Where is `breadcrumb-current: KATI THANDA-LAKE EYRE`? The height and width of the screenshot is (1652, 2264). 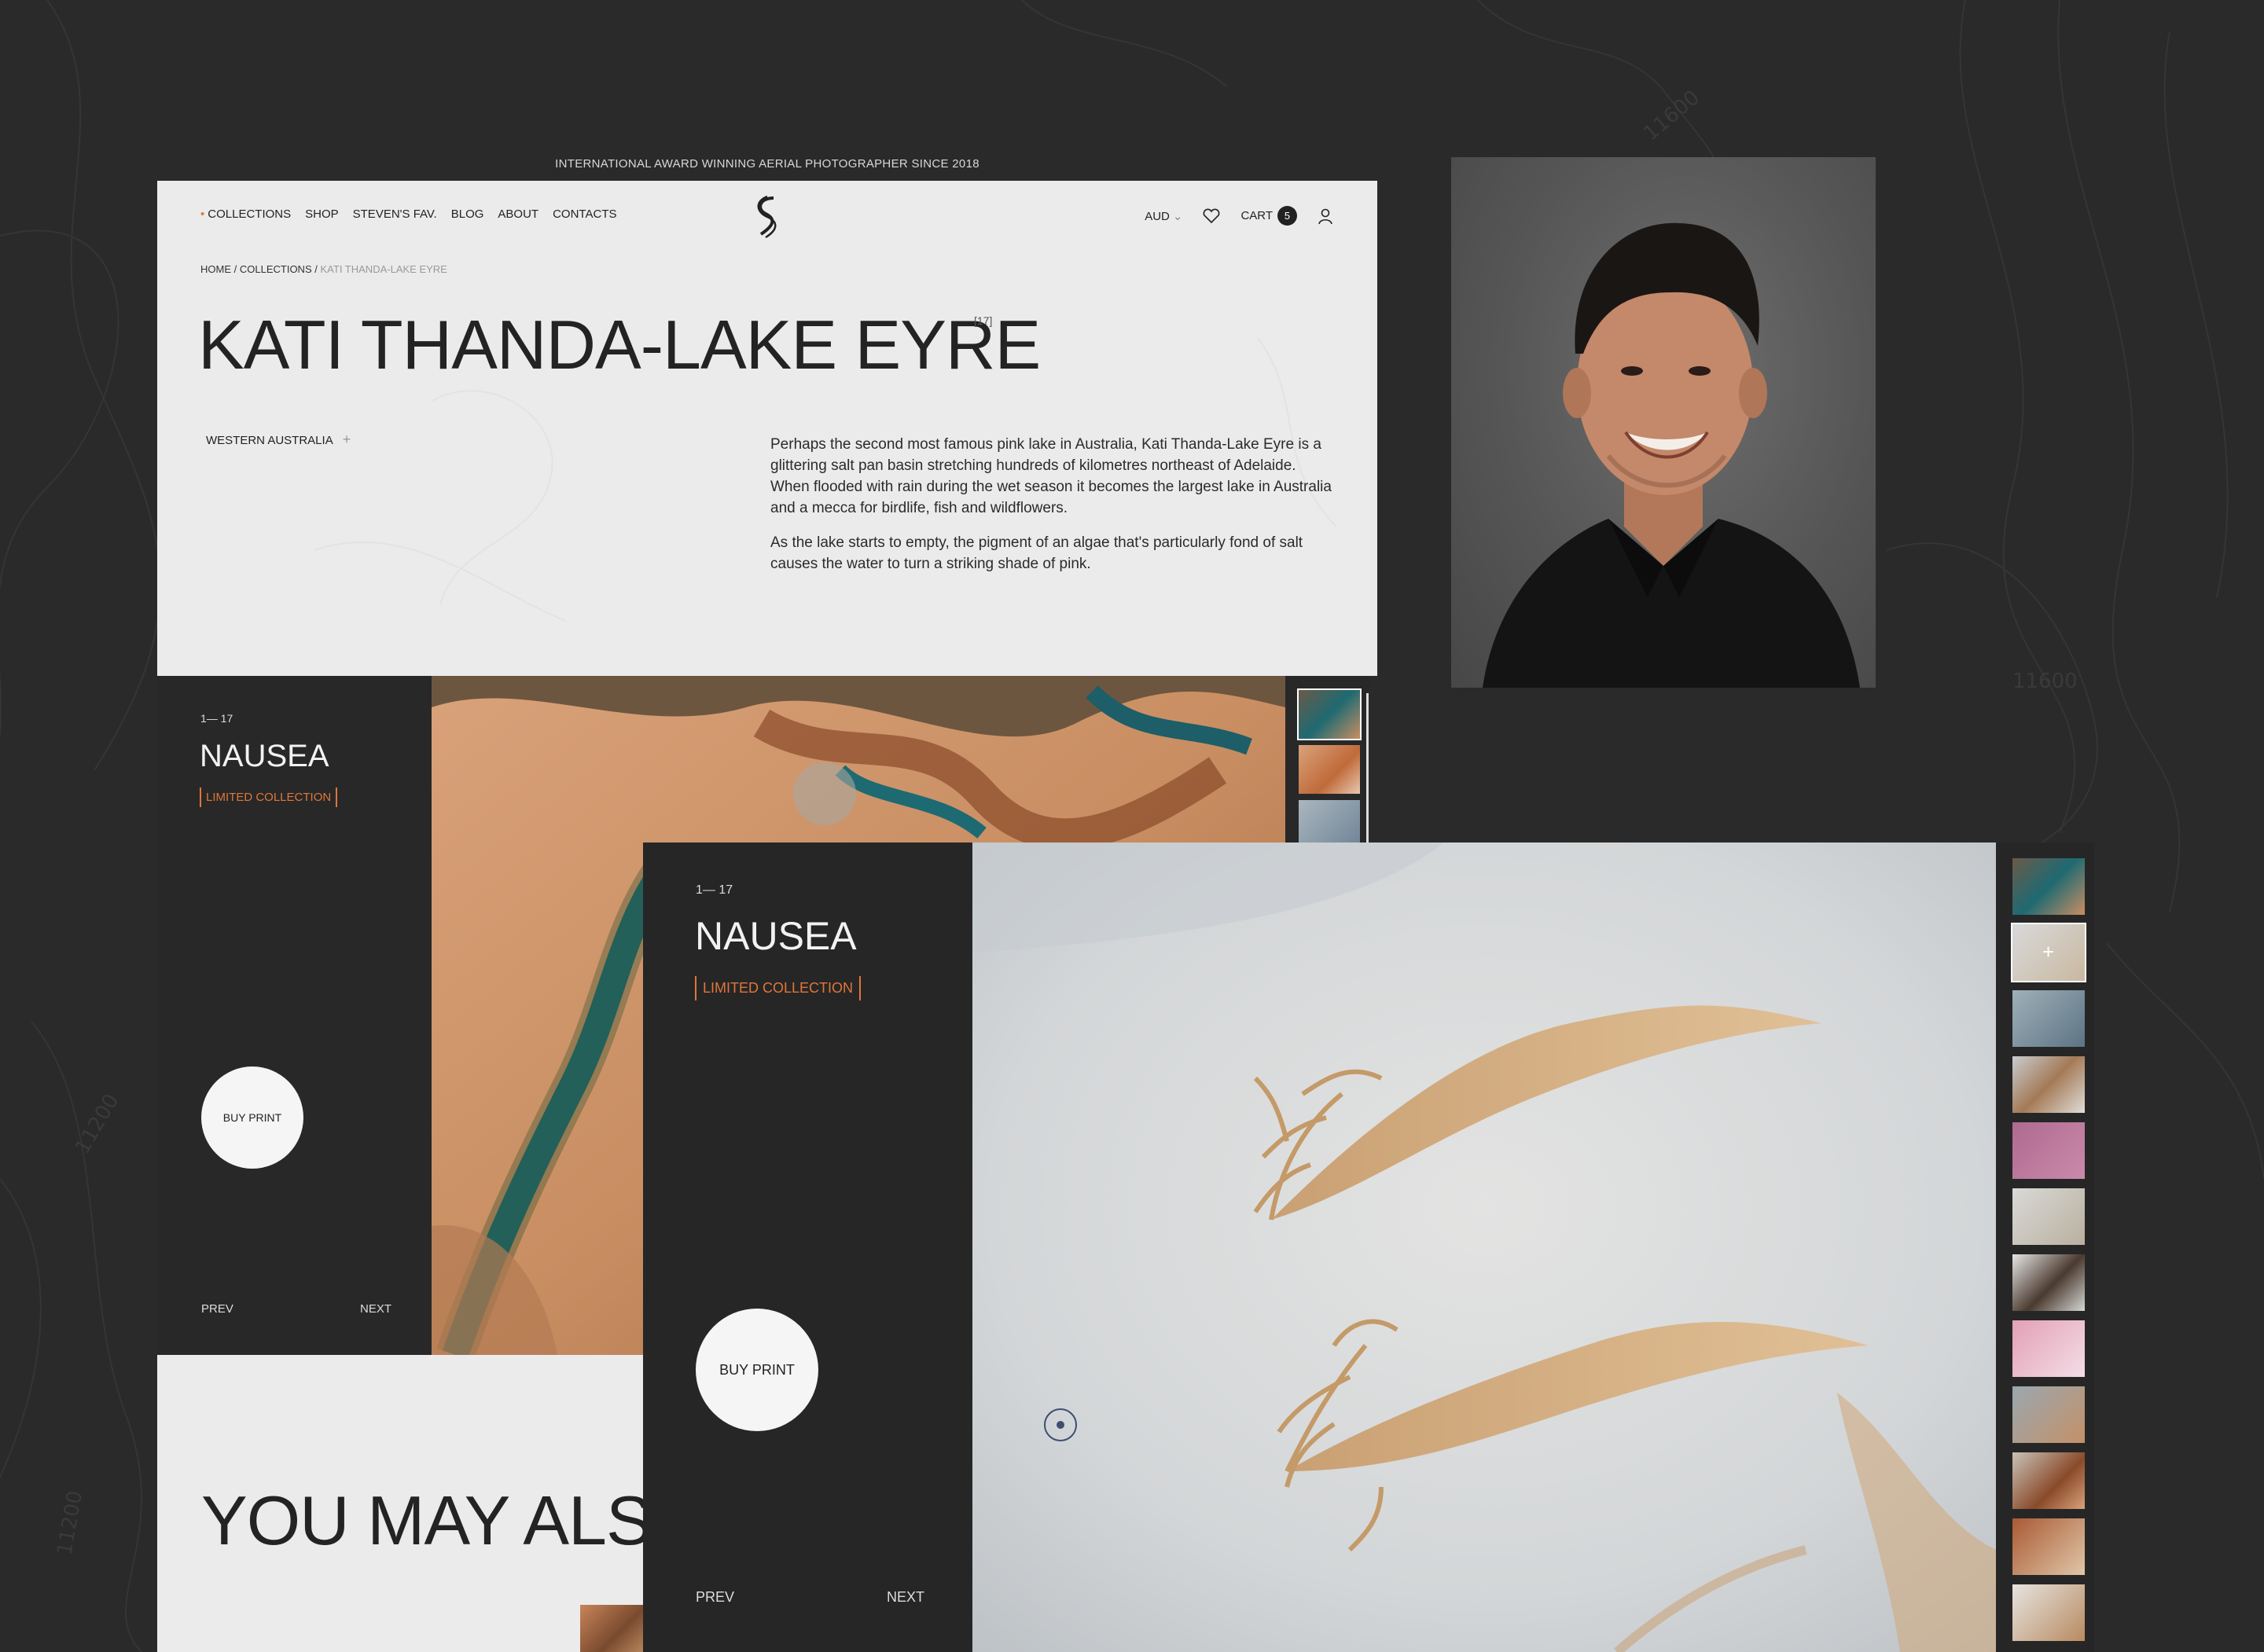
breadcrumb-current: KATI THANDA-LAKE EYRE is located at coordinates (383, 269).